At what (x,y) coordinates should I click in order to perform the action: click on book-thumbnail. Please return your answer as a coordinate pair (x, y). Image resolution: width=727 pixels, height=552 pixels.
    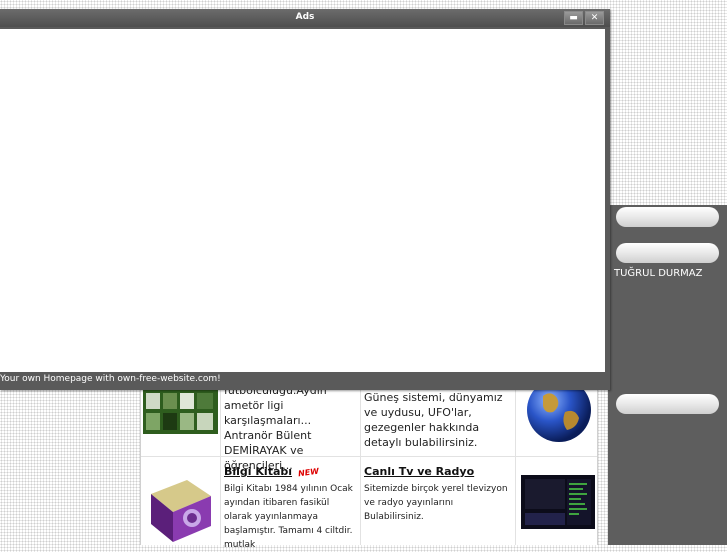
    Looking at the image, I should click on (180, 507).